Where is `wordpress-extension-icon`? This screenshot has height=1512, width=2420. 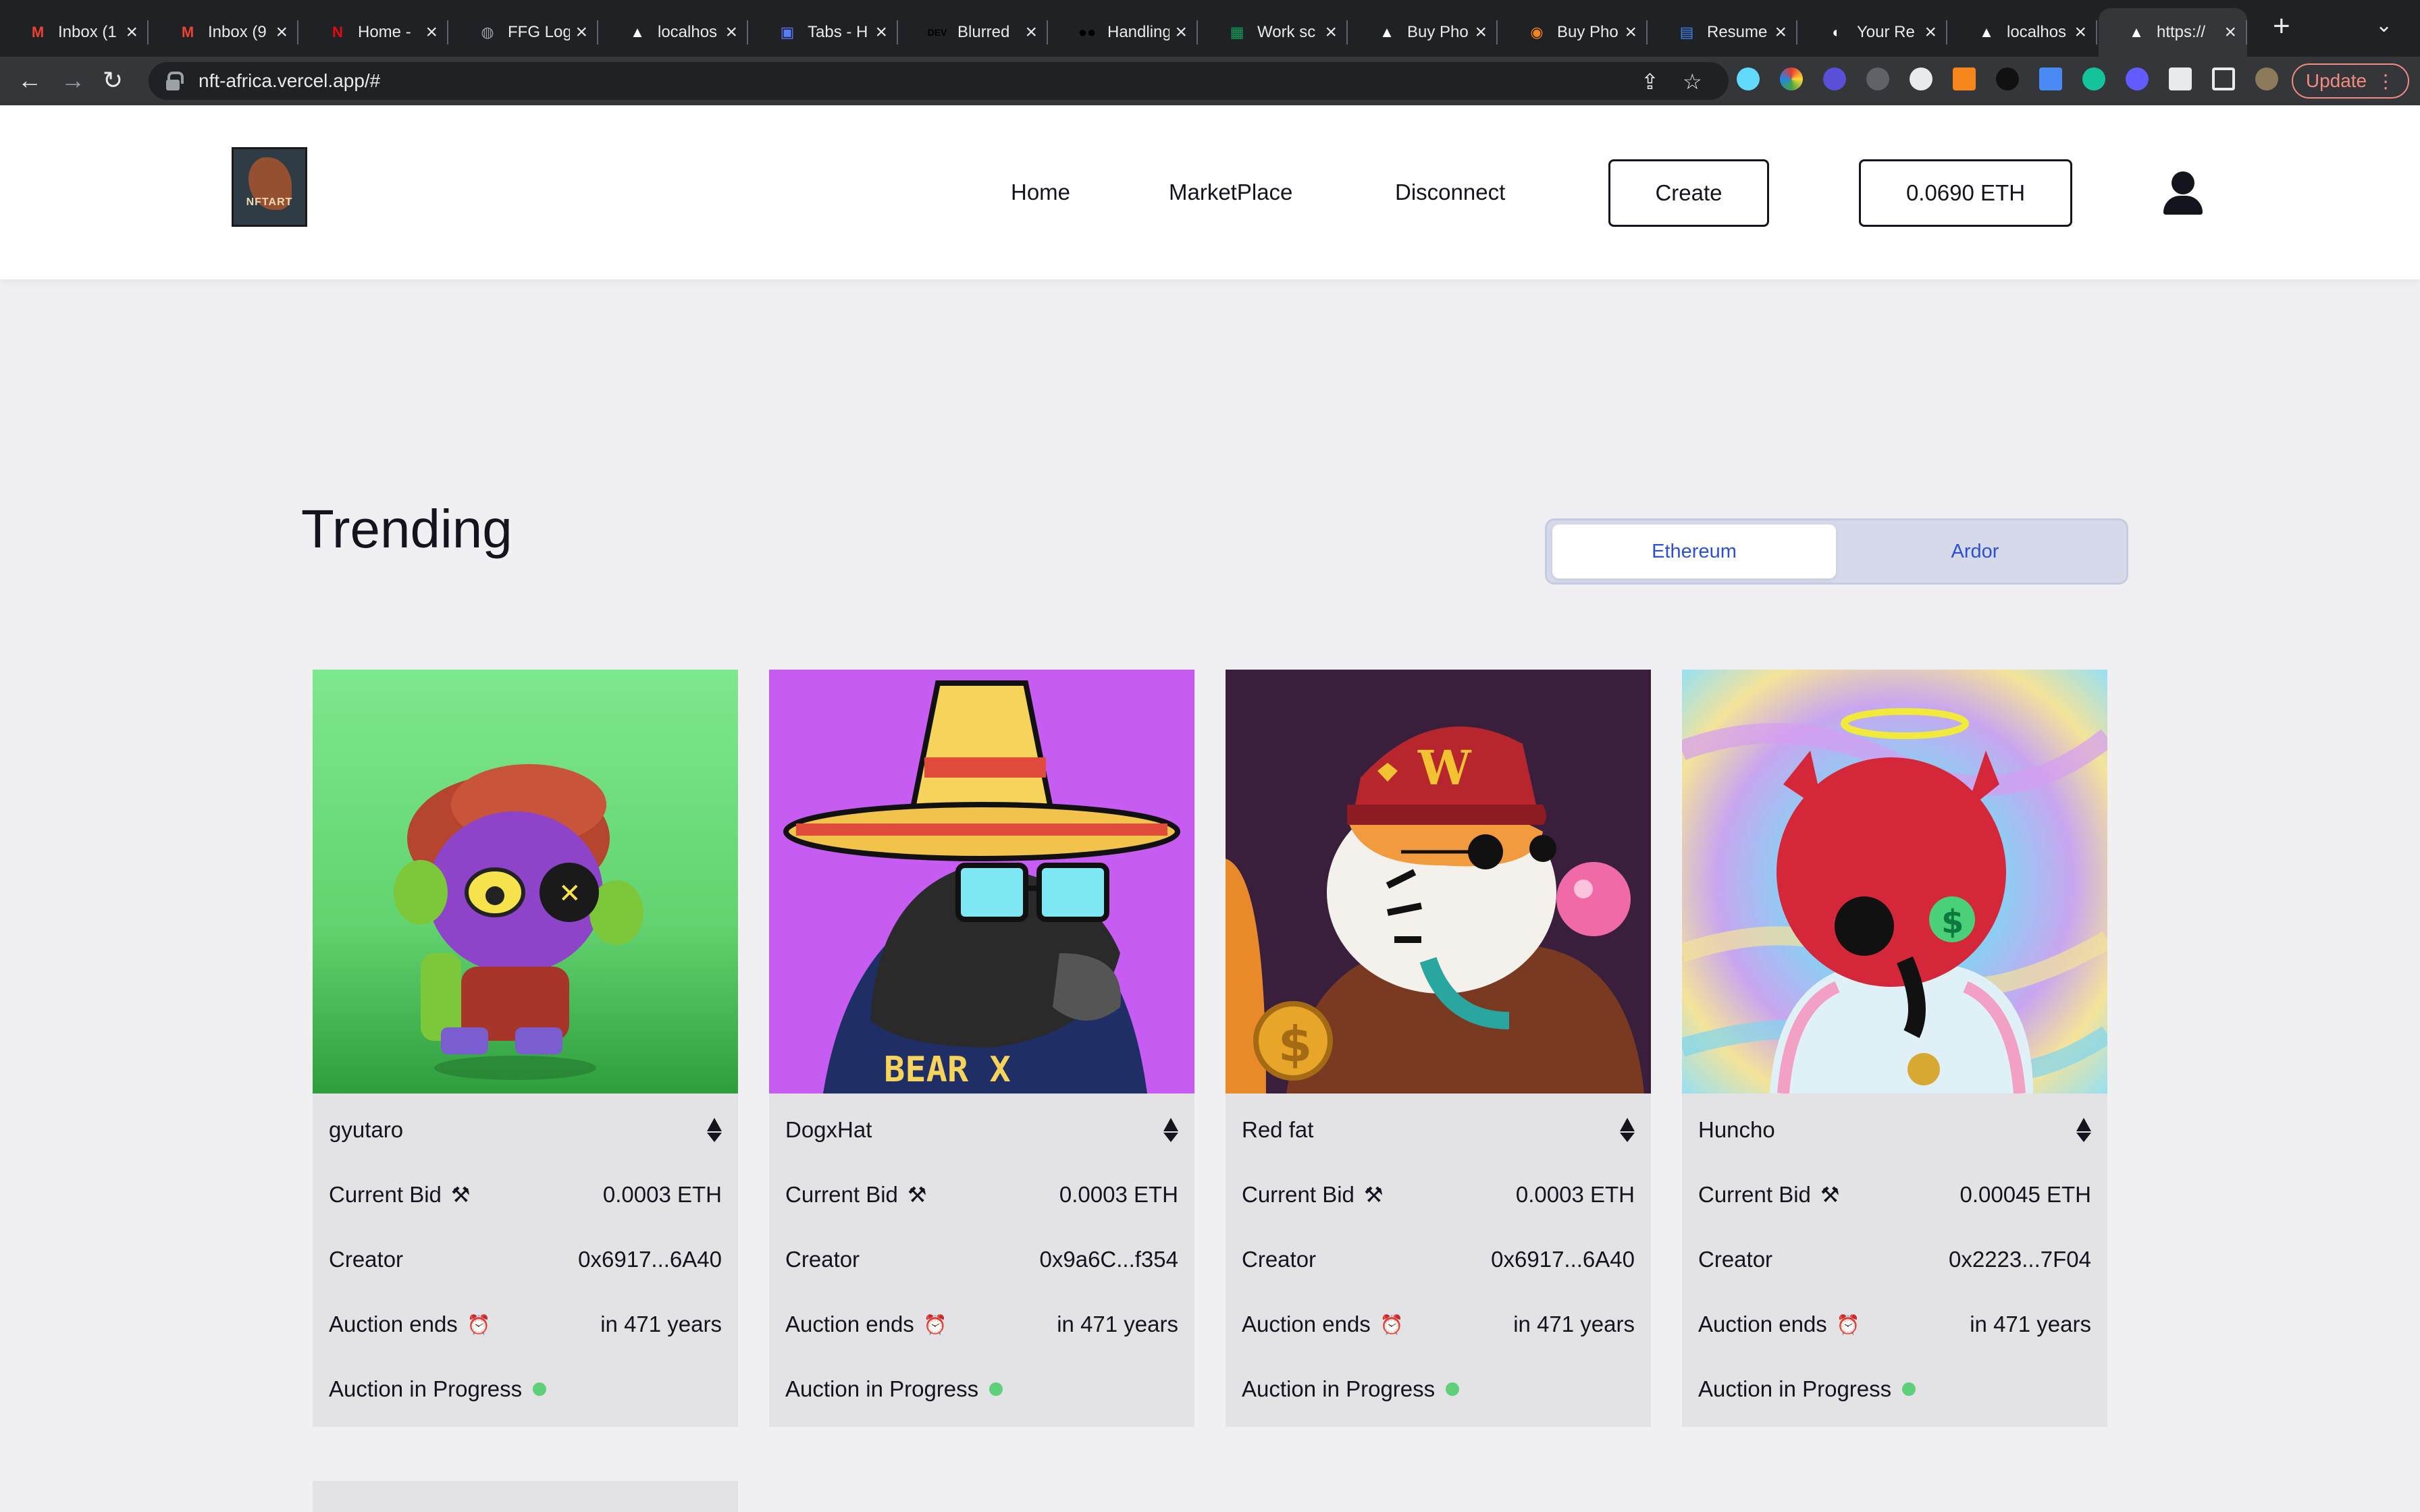
wordpress-extension-icon is located at coordinates (1921, 79).